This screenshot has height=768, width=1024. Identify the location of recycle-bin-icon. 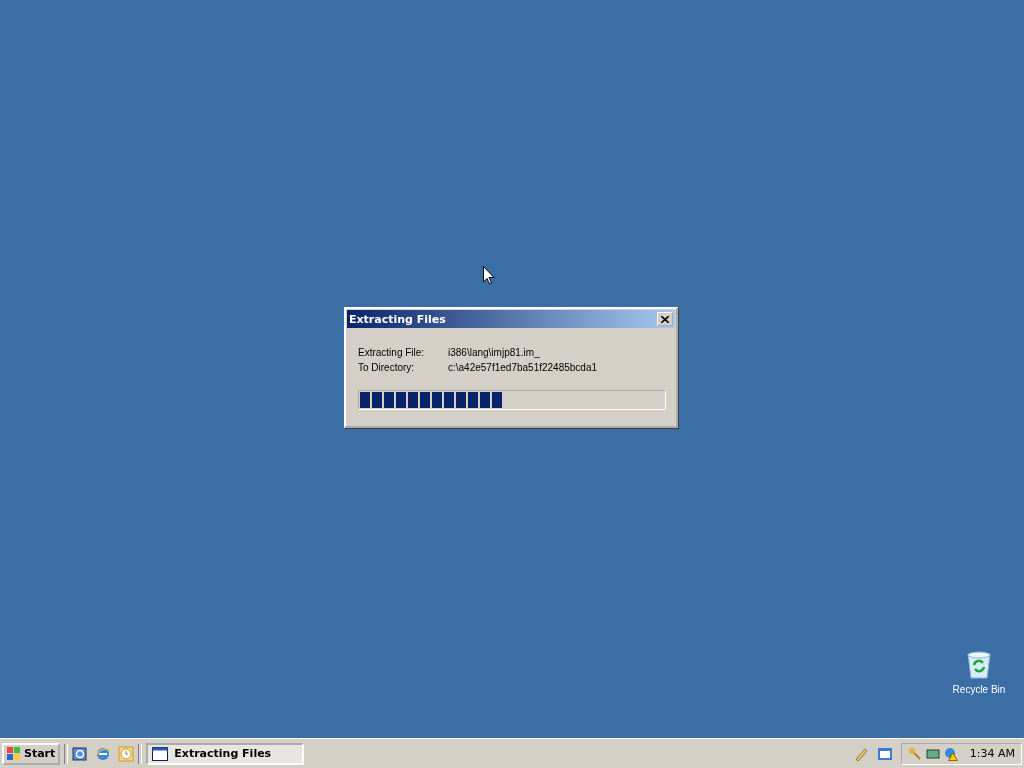
(979, 665).